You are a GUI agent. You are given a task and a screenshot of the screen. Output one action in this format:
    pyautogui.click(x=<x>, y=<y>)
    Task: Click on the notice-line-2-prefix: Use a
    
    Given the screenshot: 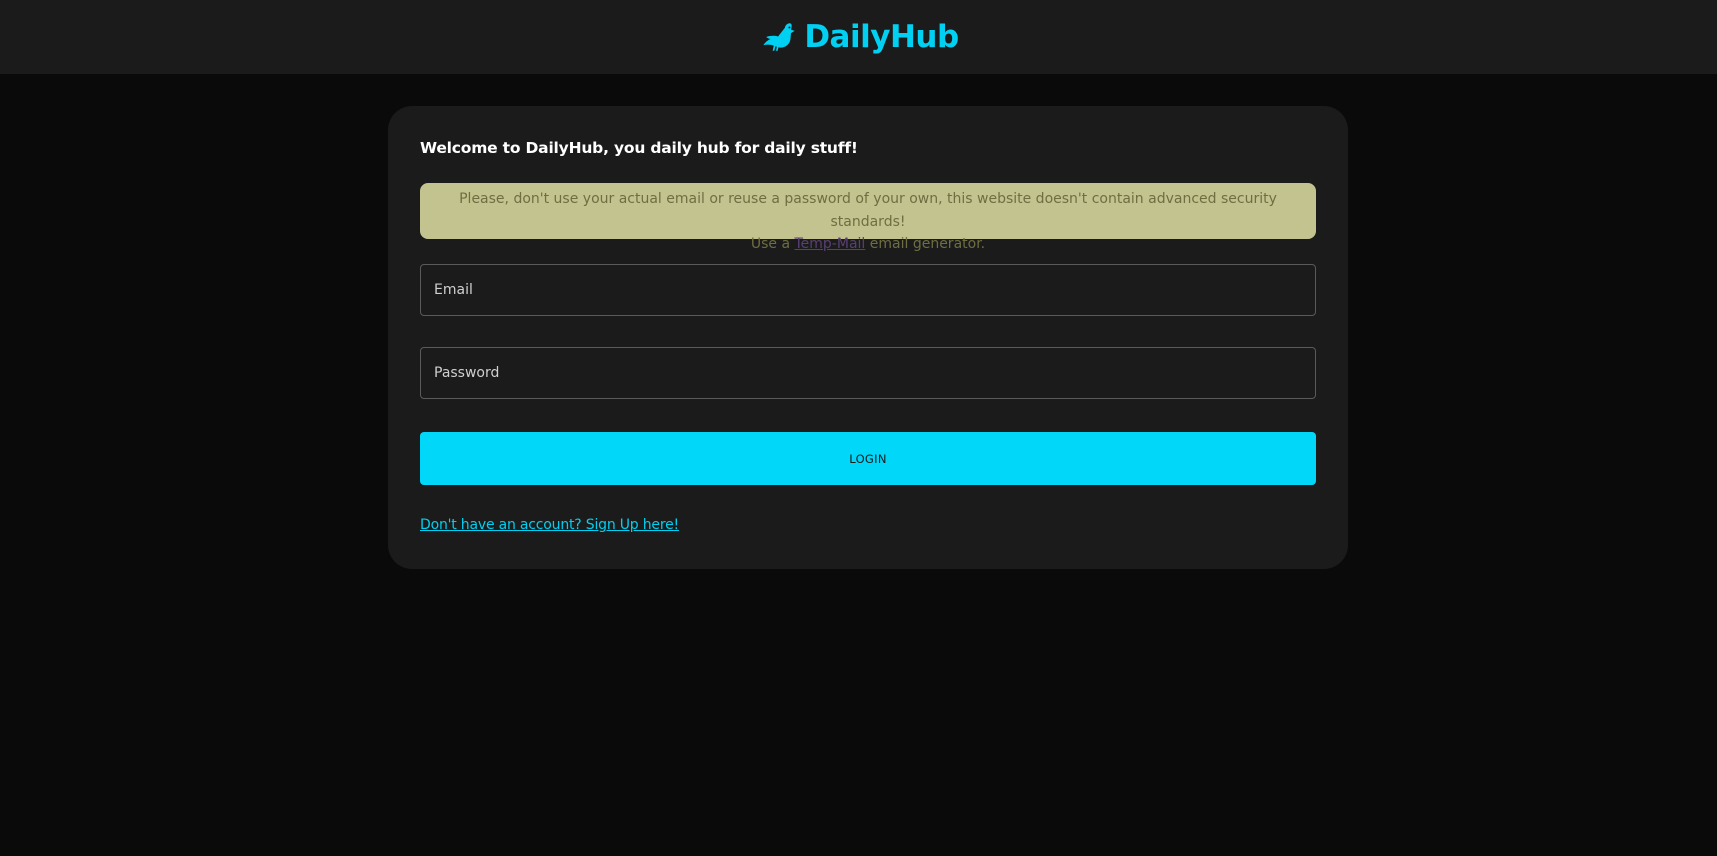 What is the action you would take?
    pyautogui.click(x=772, y=244)
    